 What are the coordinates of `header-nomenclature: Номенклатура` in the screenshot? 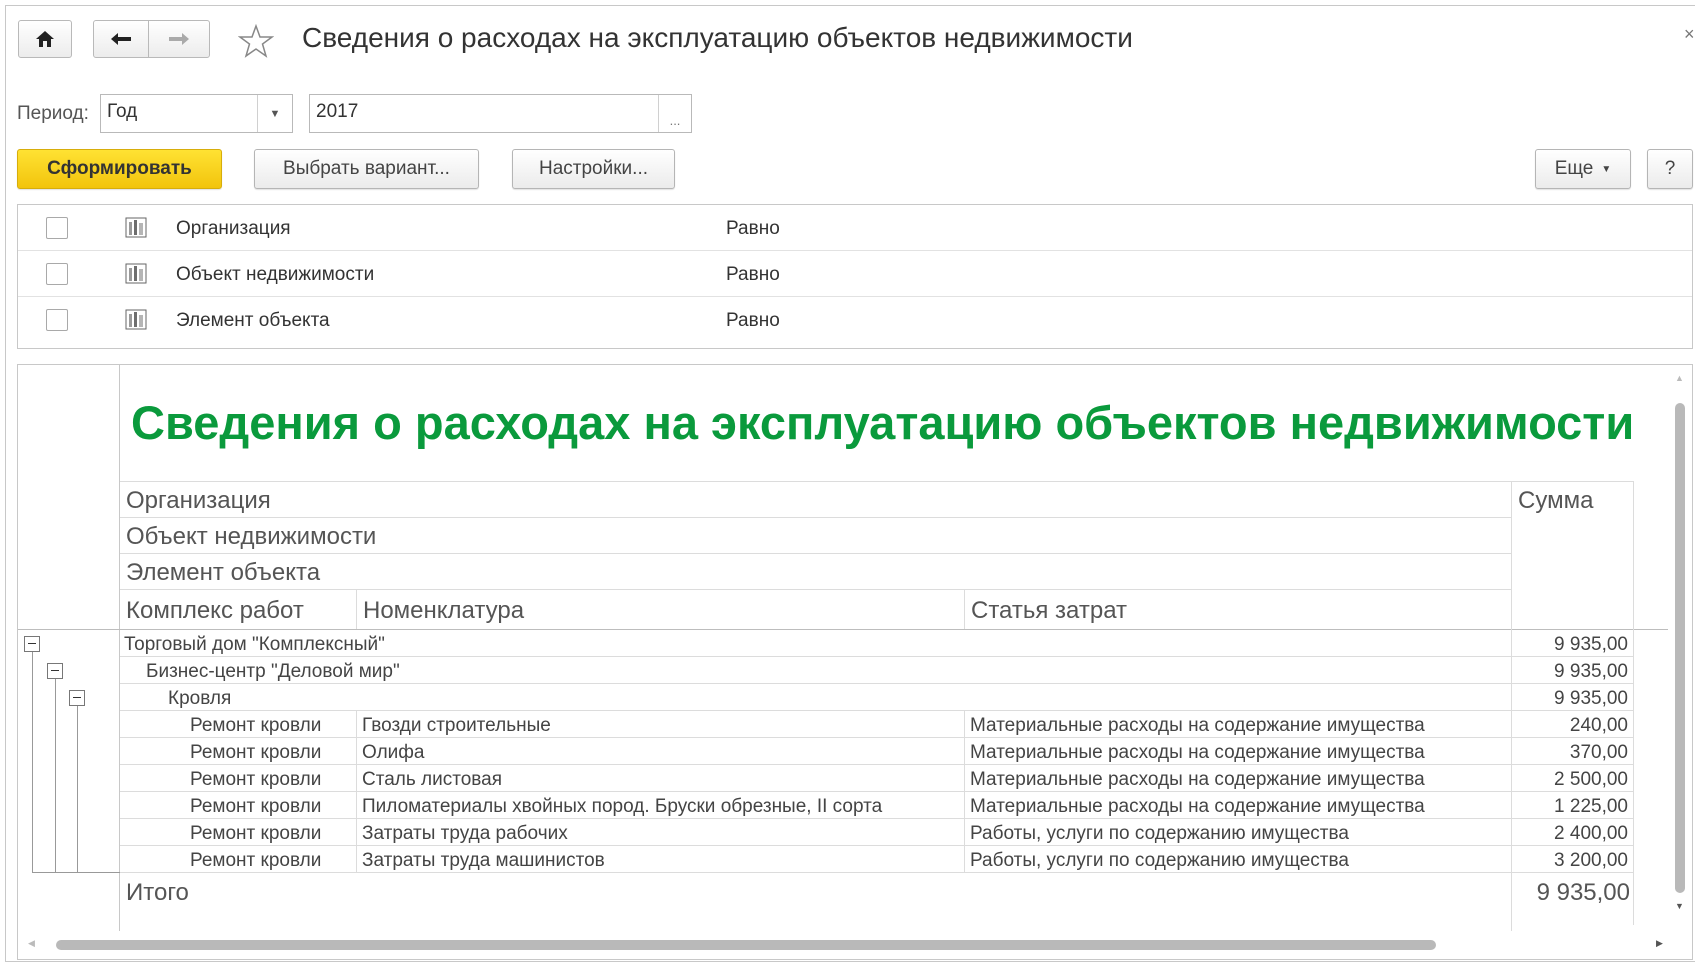 It's located at (444, 610).